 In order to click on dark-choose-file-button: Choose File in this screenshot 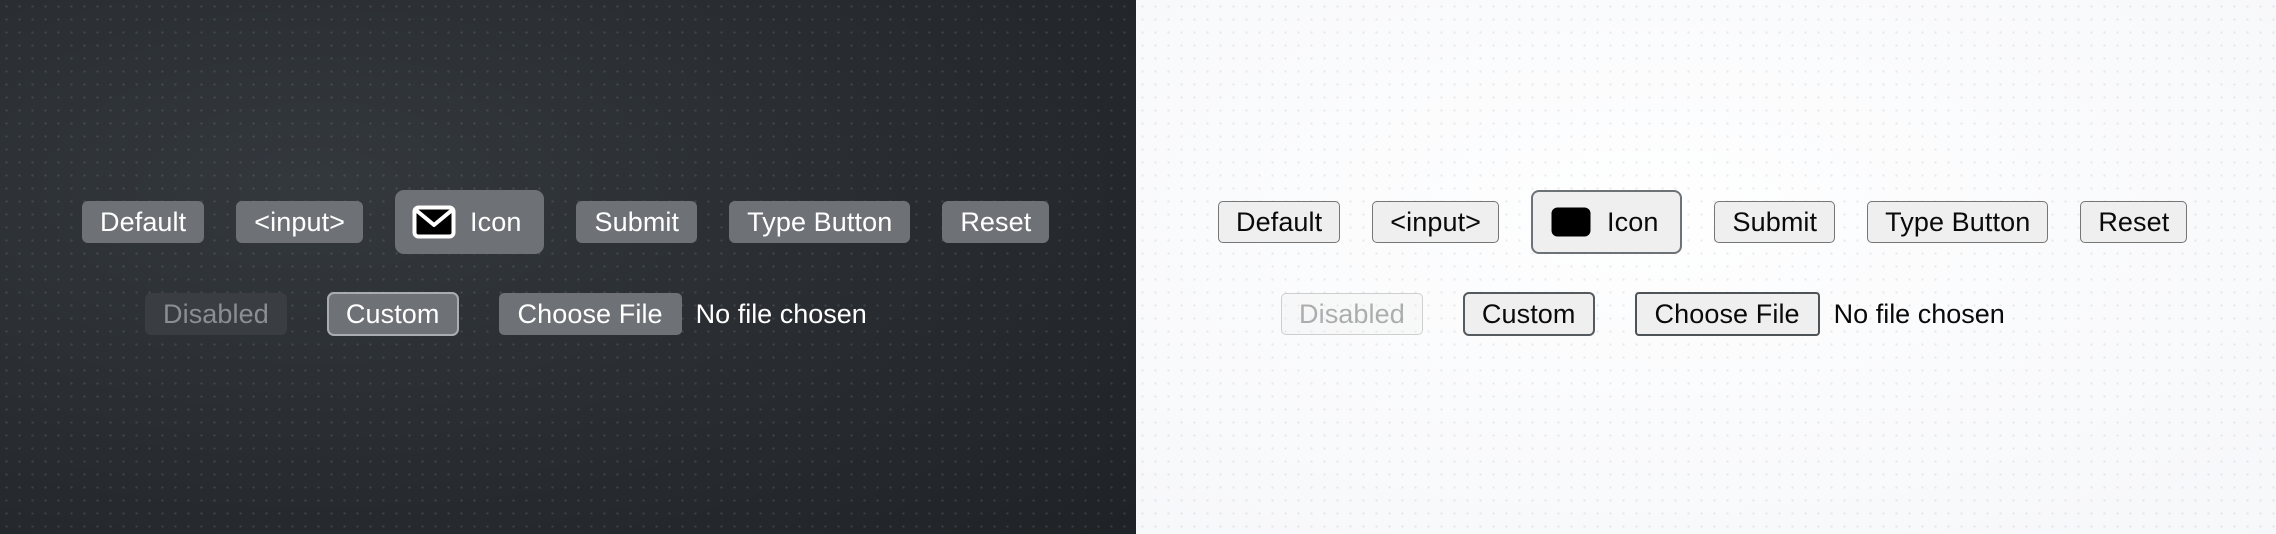, I will do `click(590, 314)`.